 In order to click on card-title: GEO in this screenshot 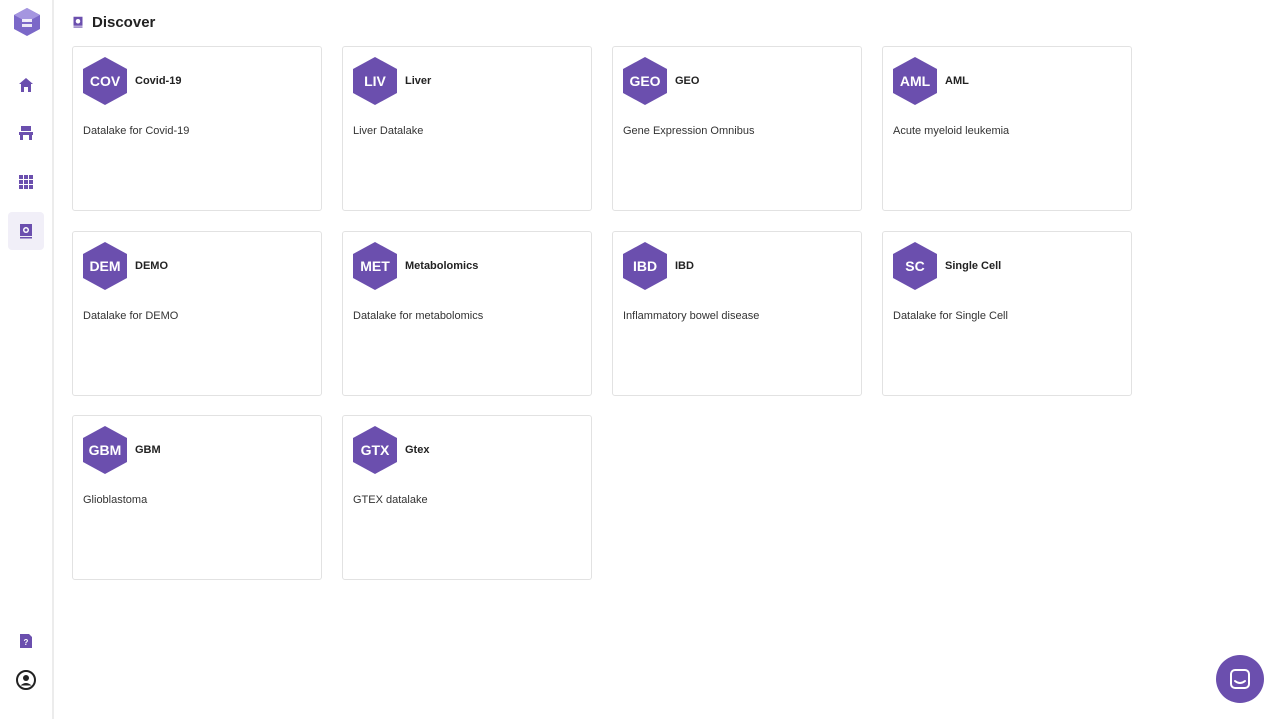, I will do `click(687, 81)`.